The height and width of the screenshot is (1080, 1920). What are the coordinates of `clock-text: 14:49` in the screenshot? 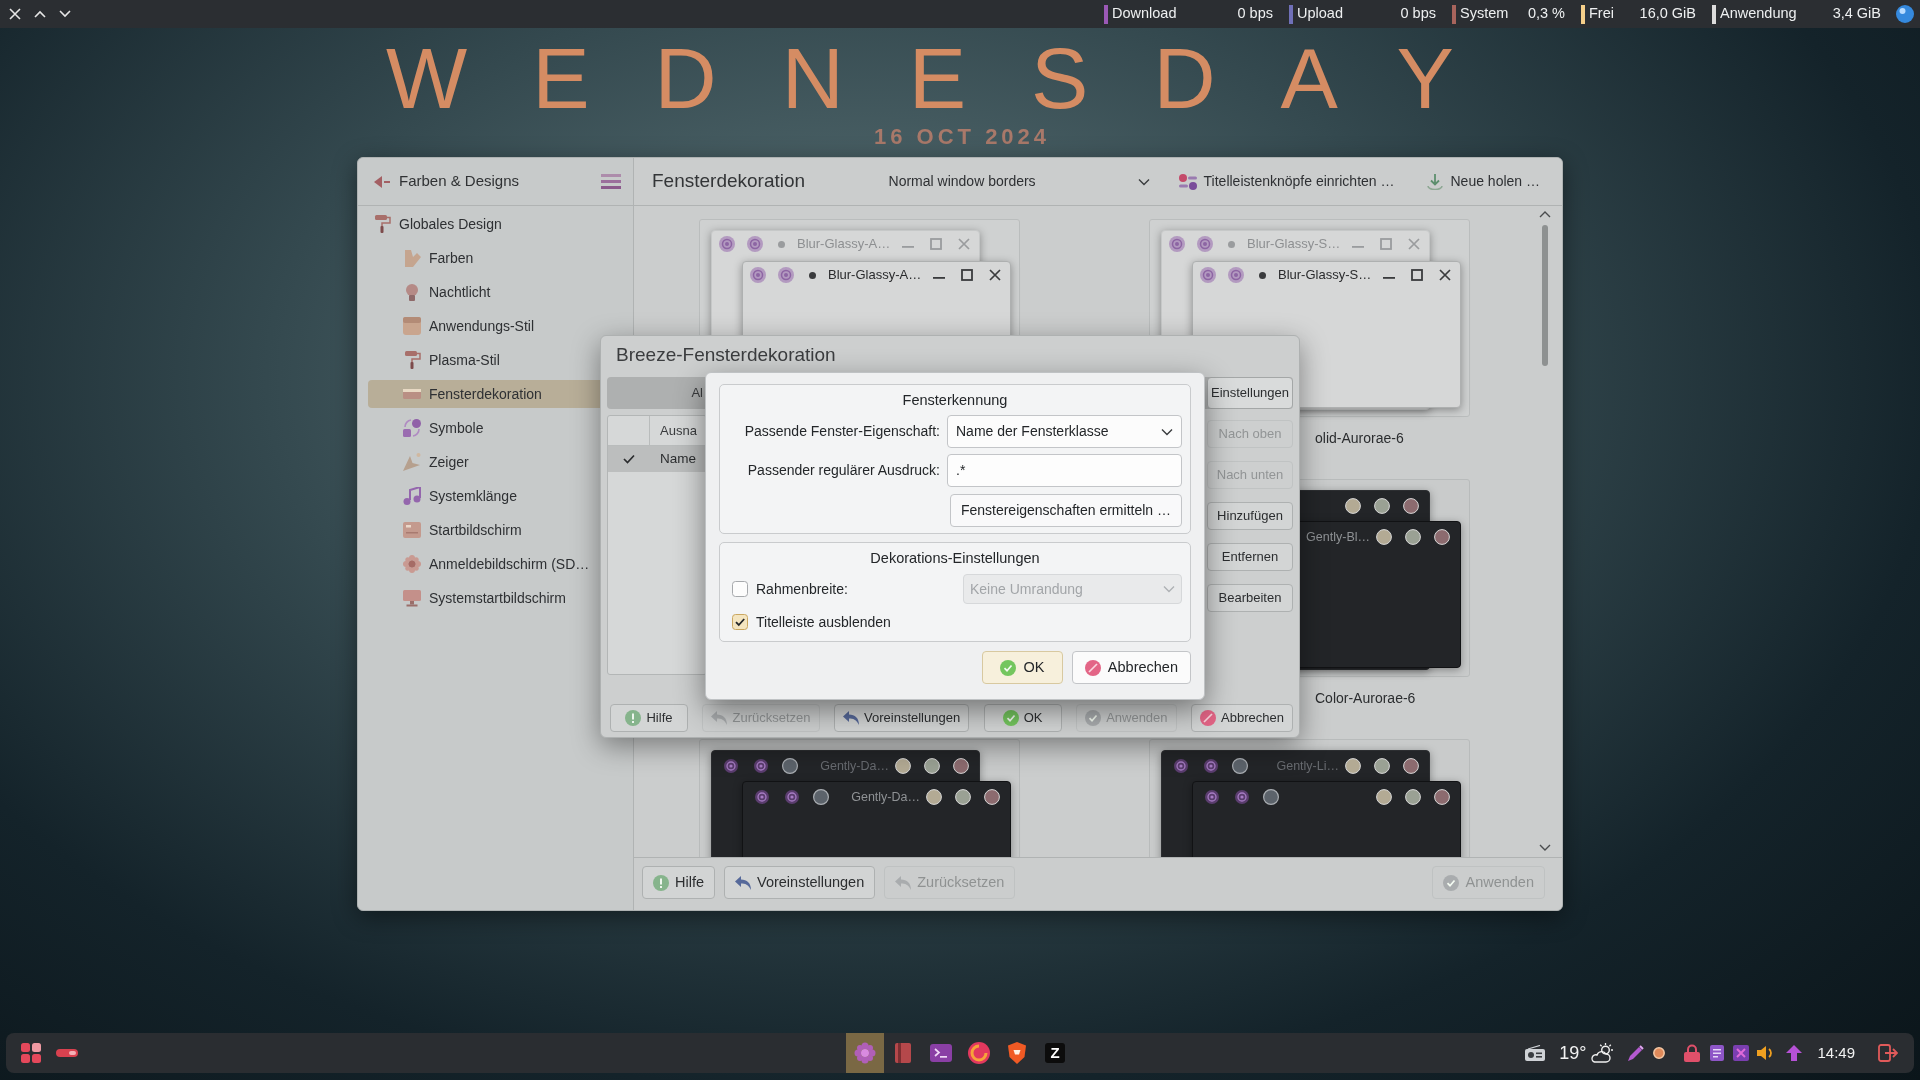 It's located at (1836, 1052).